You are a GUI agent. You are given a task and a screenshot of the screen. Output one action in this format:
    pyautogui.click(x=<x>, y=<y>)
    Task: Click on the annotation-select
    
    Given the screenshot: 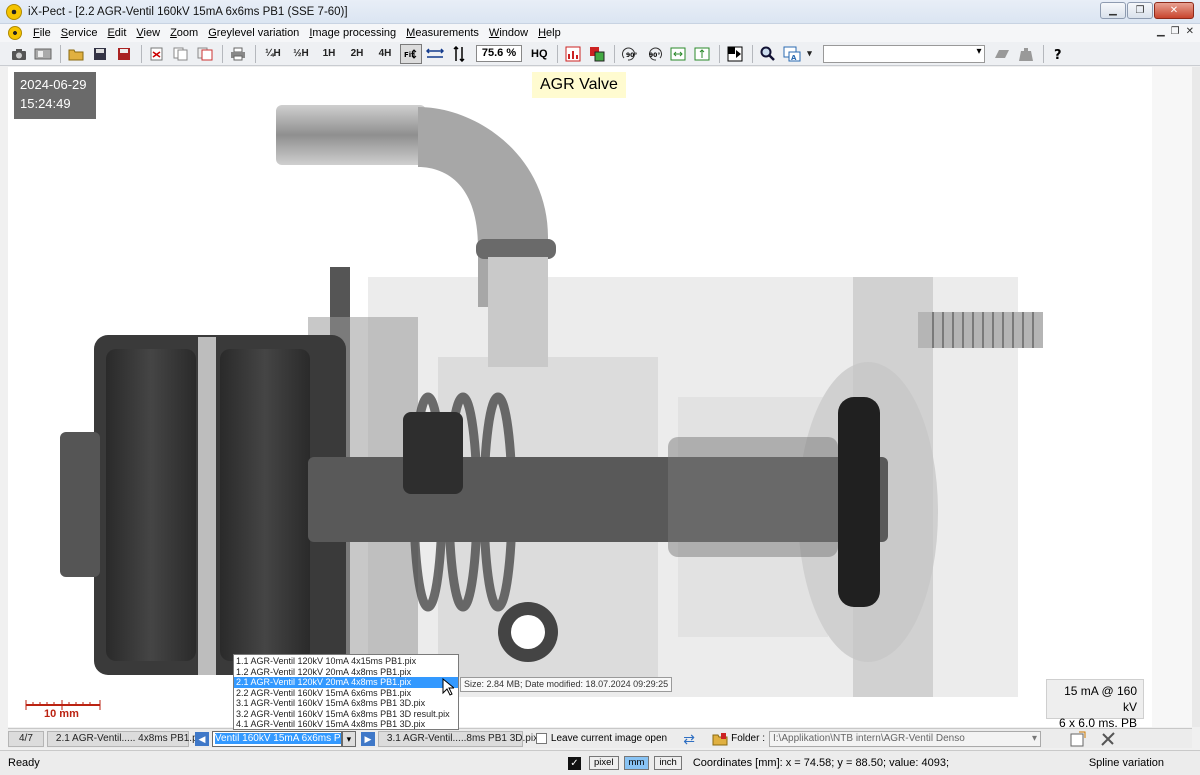 What is the action you would take?
    pyautogui.click(x=903, y=53)
    